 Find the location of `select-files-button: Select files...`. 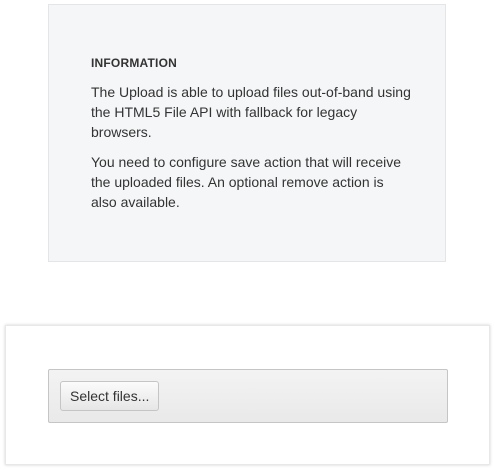

select-files-button: Select files... is located at coordinates (110, 396).